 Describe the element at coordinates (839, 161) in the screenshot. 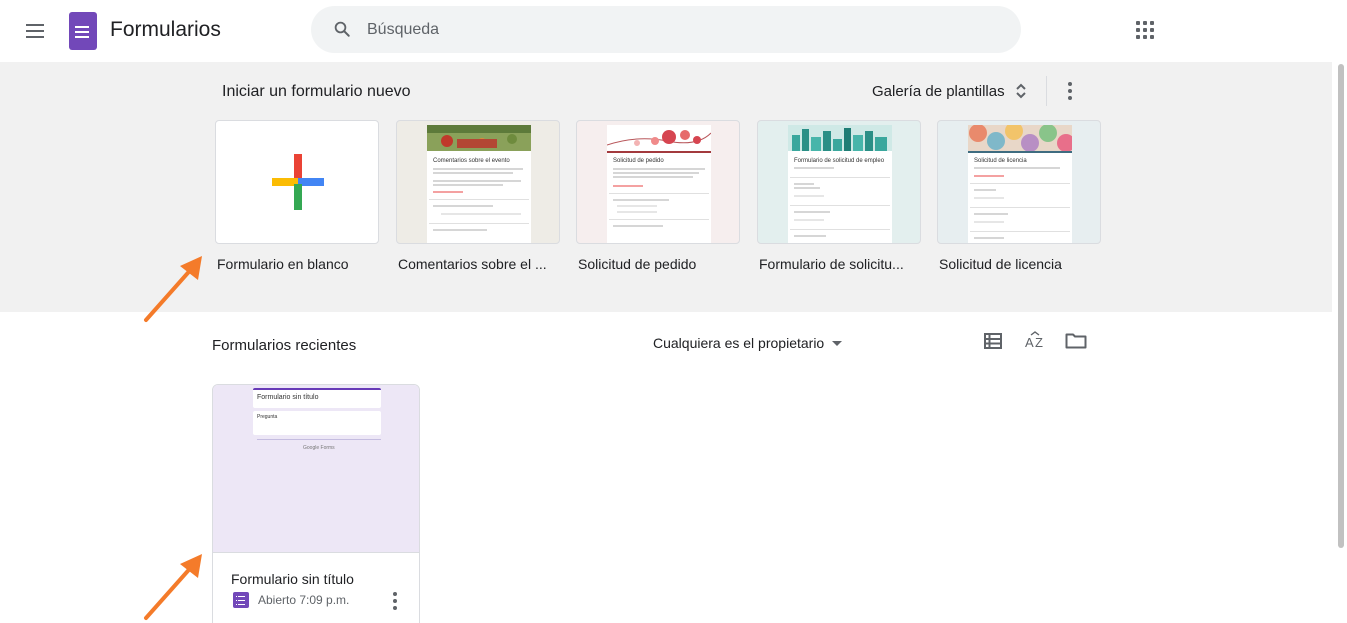

I see `template-preview-title: Formulario de solicitud de empleo` at that location.